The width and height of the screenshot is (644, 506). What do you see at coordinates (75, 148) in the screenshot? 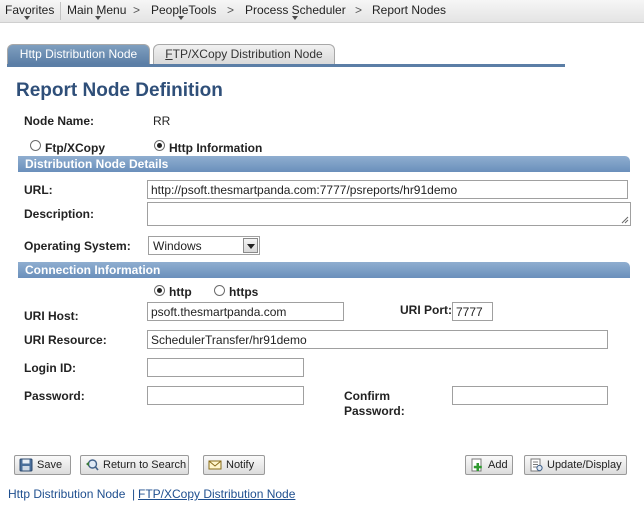
I see `ftp-xcopy-radio-label: Ftp/XCopy` at bounding box center [75, 148].